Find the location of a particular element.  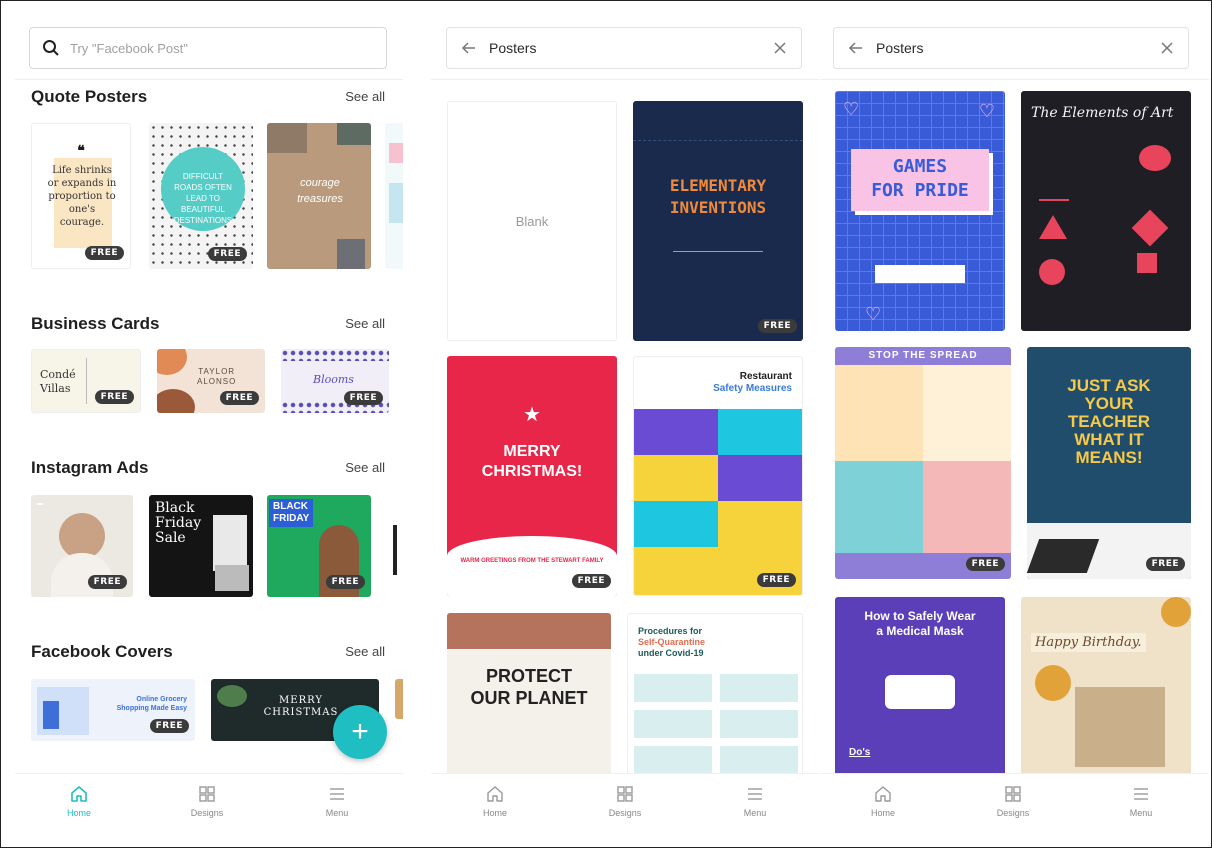

mask-illustration is located at coordinates (920, 692).